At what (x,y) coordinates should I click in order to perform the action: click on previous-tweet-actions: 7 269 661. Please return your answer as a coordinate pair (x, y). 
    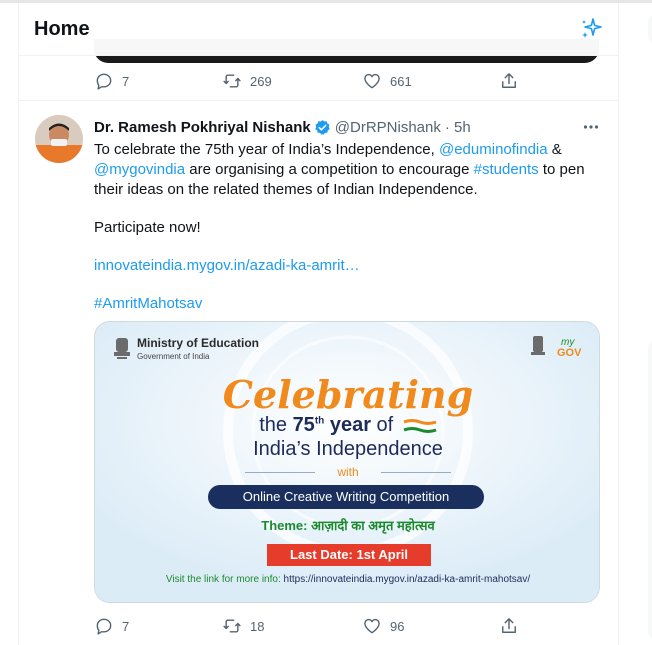
    Looking at the image, I should click on (309, 81).